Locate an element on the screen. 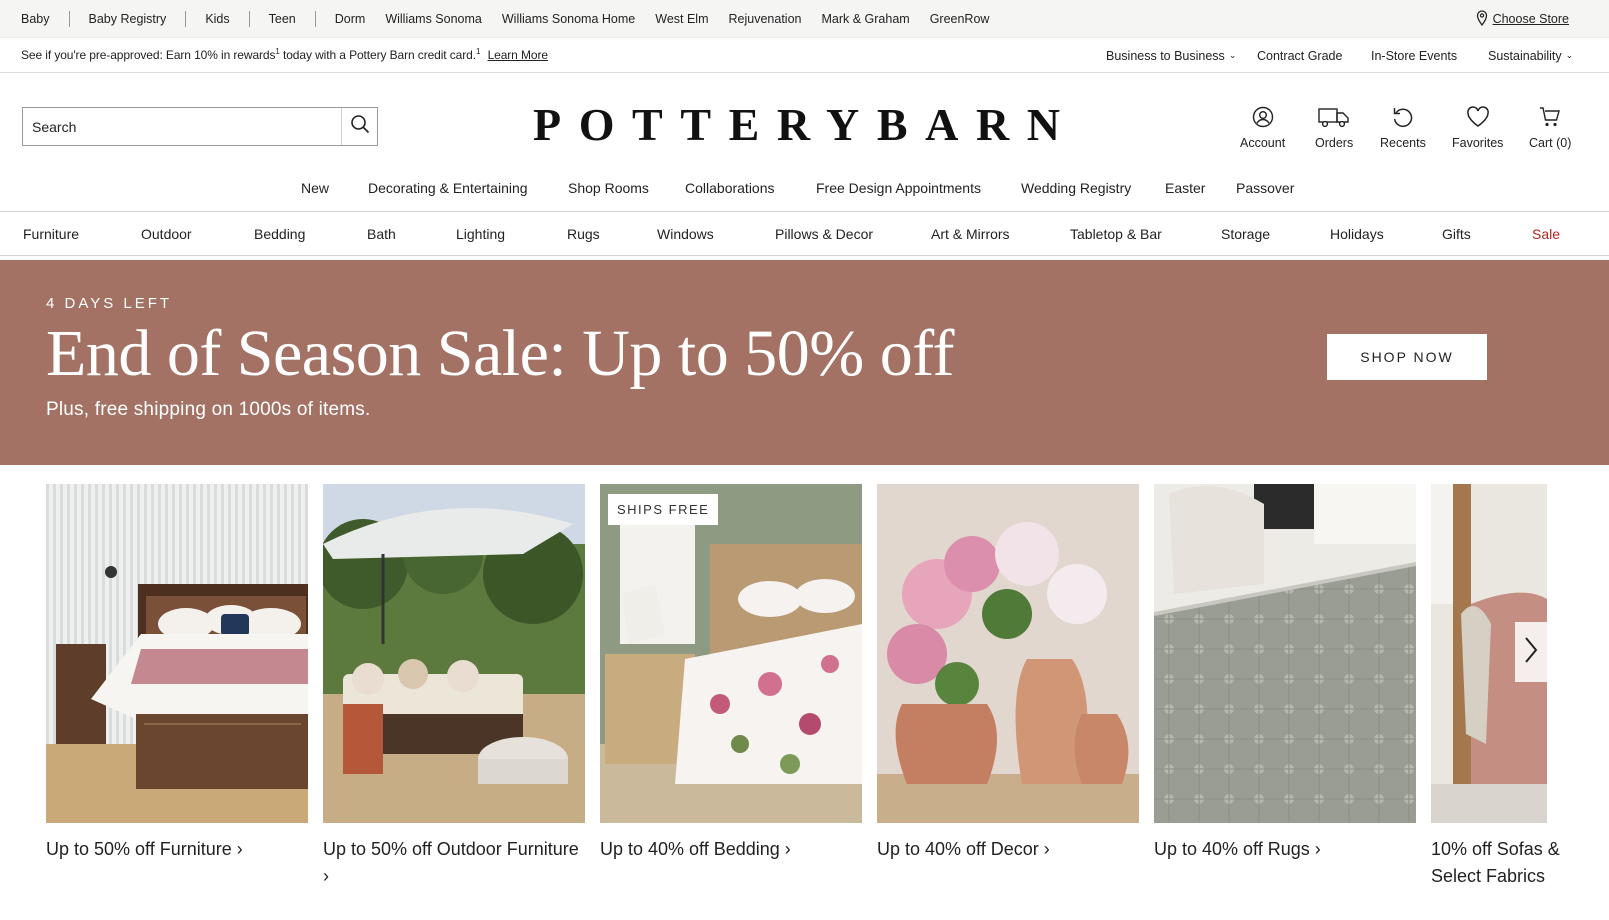  contract-grade-link: Contract Grade is located at coordinates (1299, 55).